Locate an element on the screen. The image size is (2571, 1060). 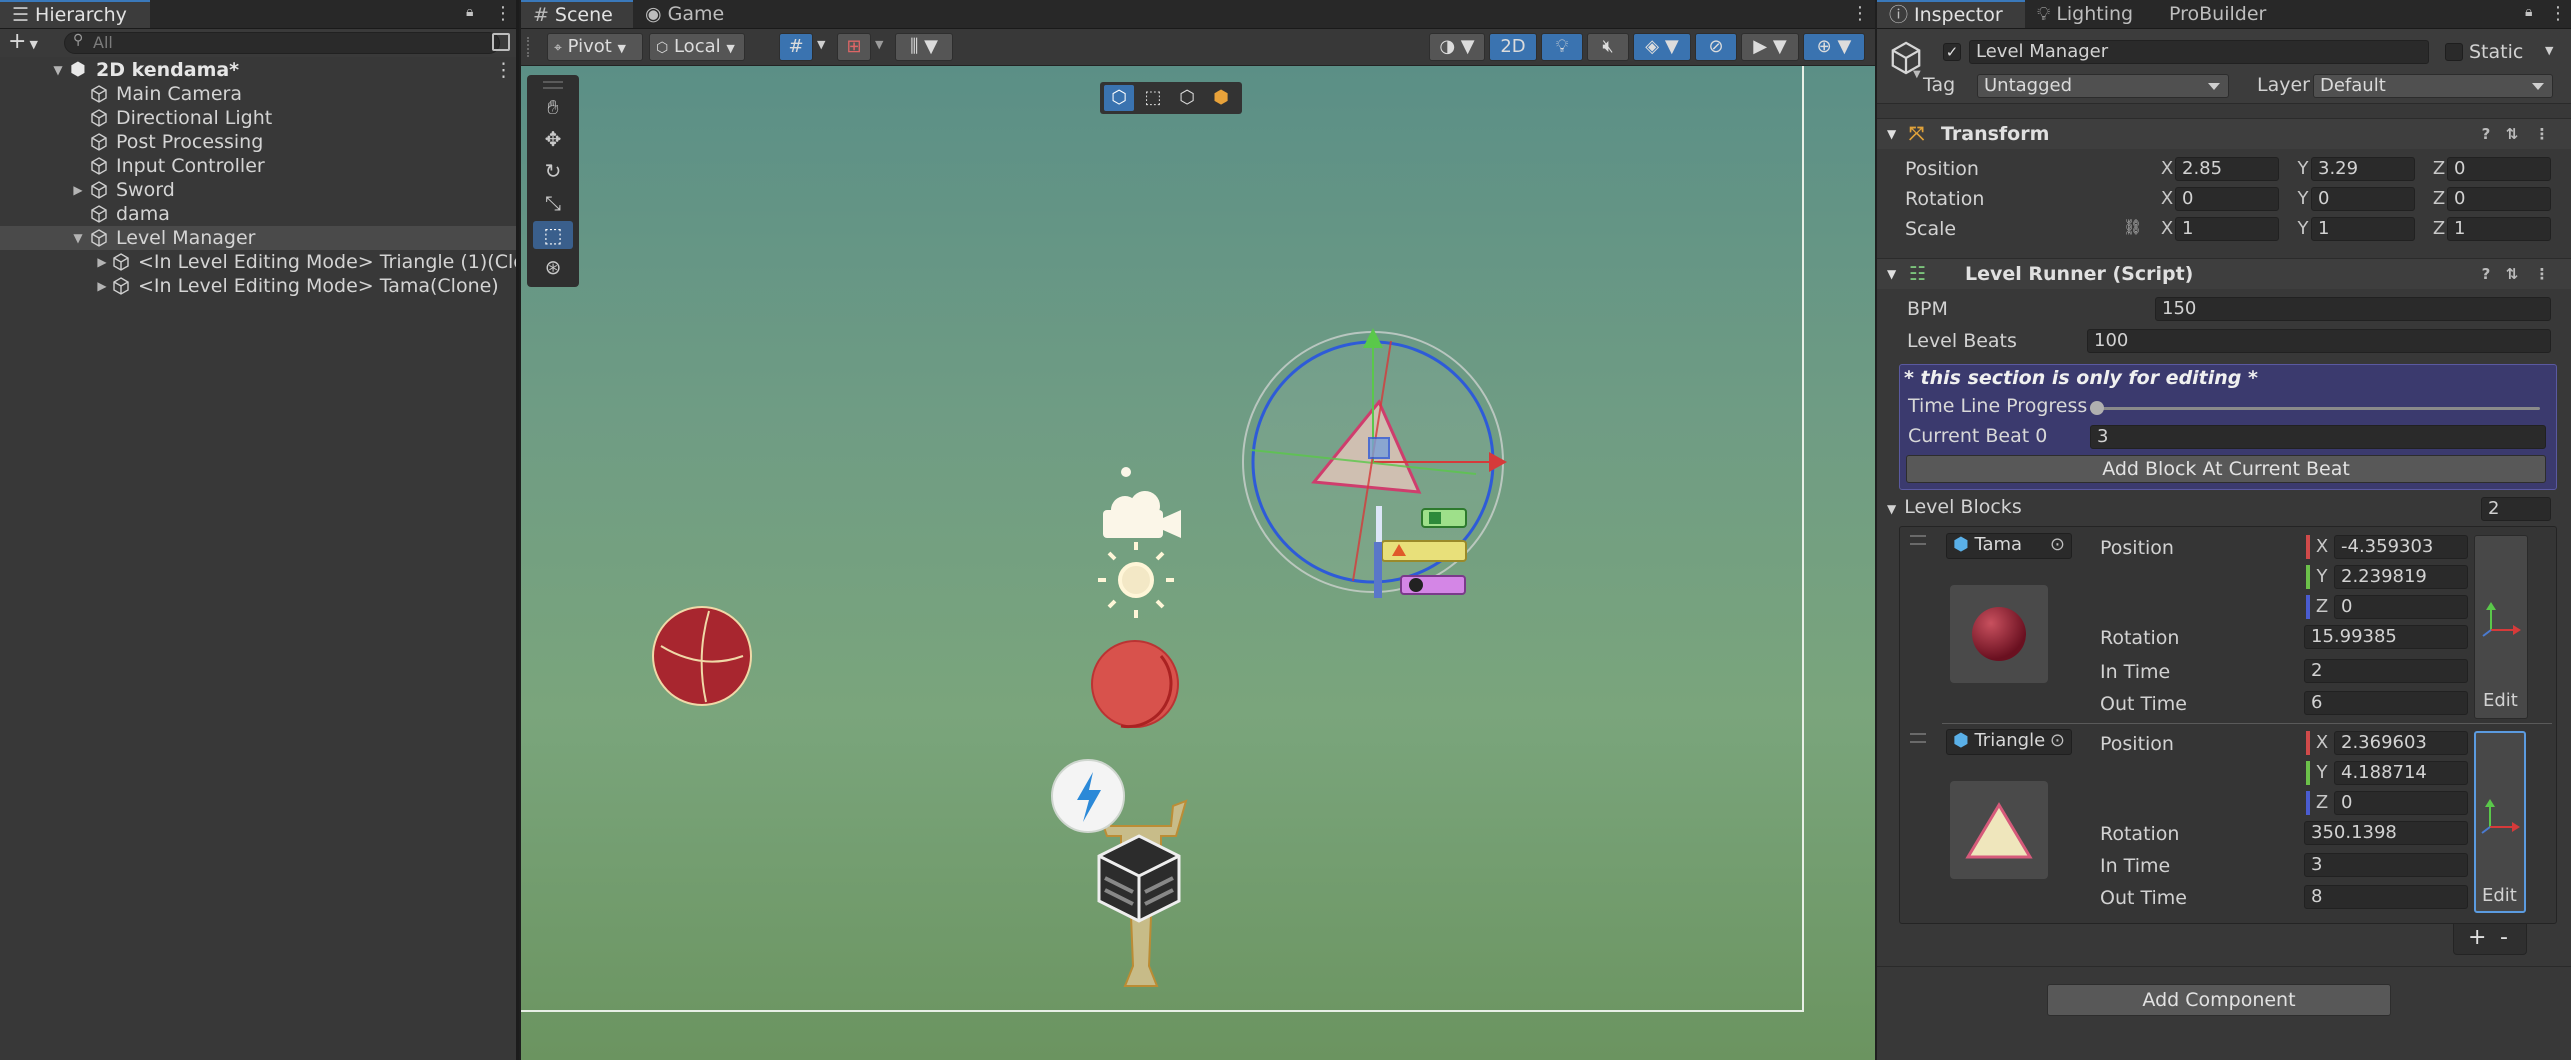
active-checkbox: ✓ is located at coordinates (1952, 52).